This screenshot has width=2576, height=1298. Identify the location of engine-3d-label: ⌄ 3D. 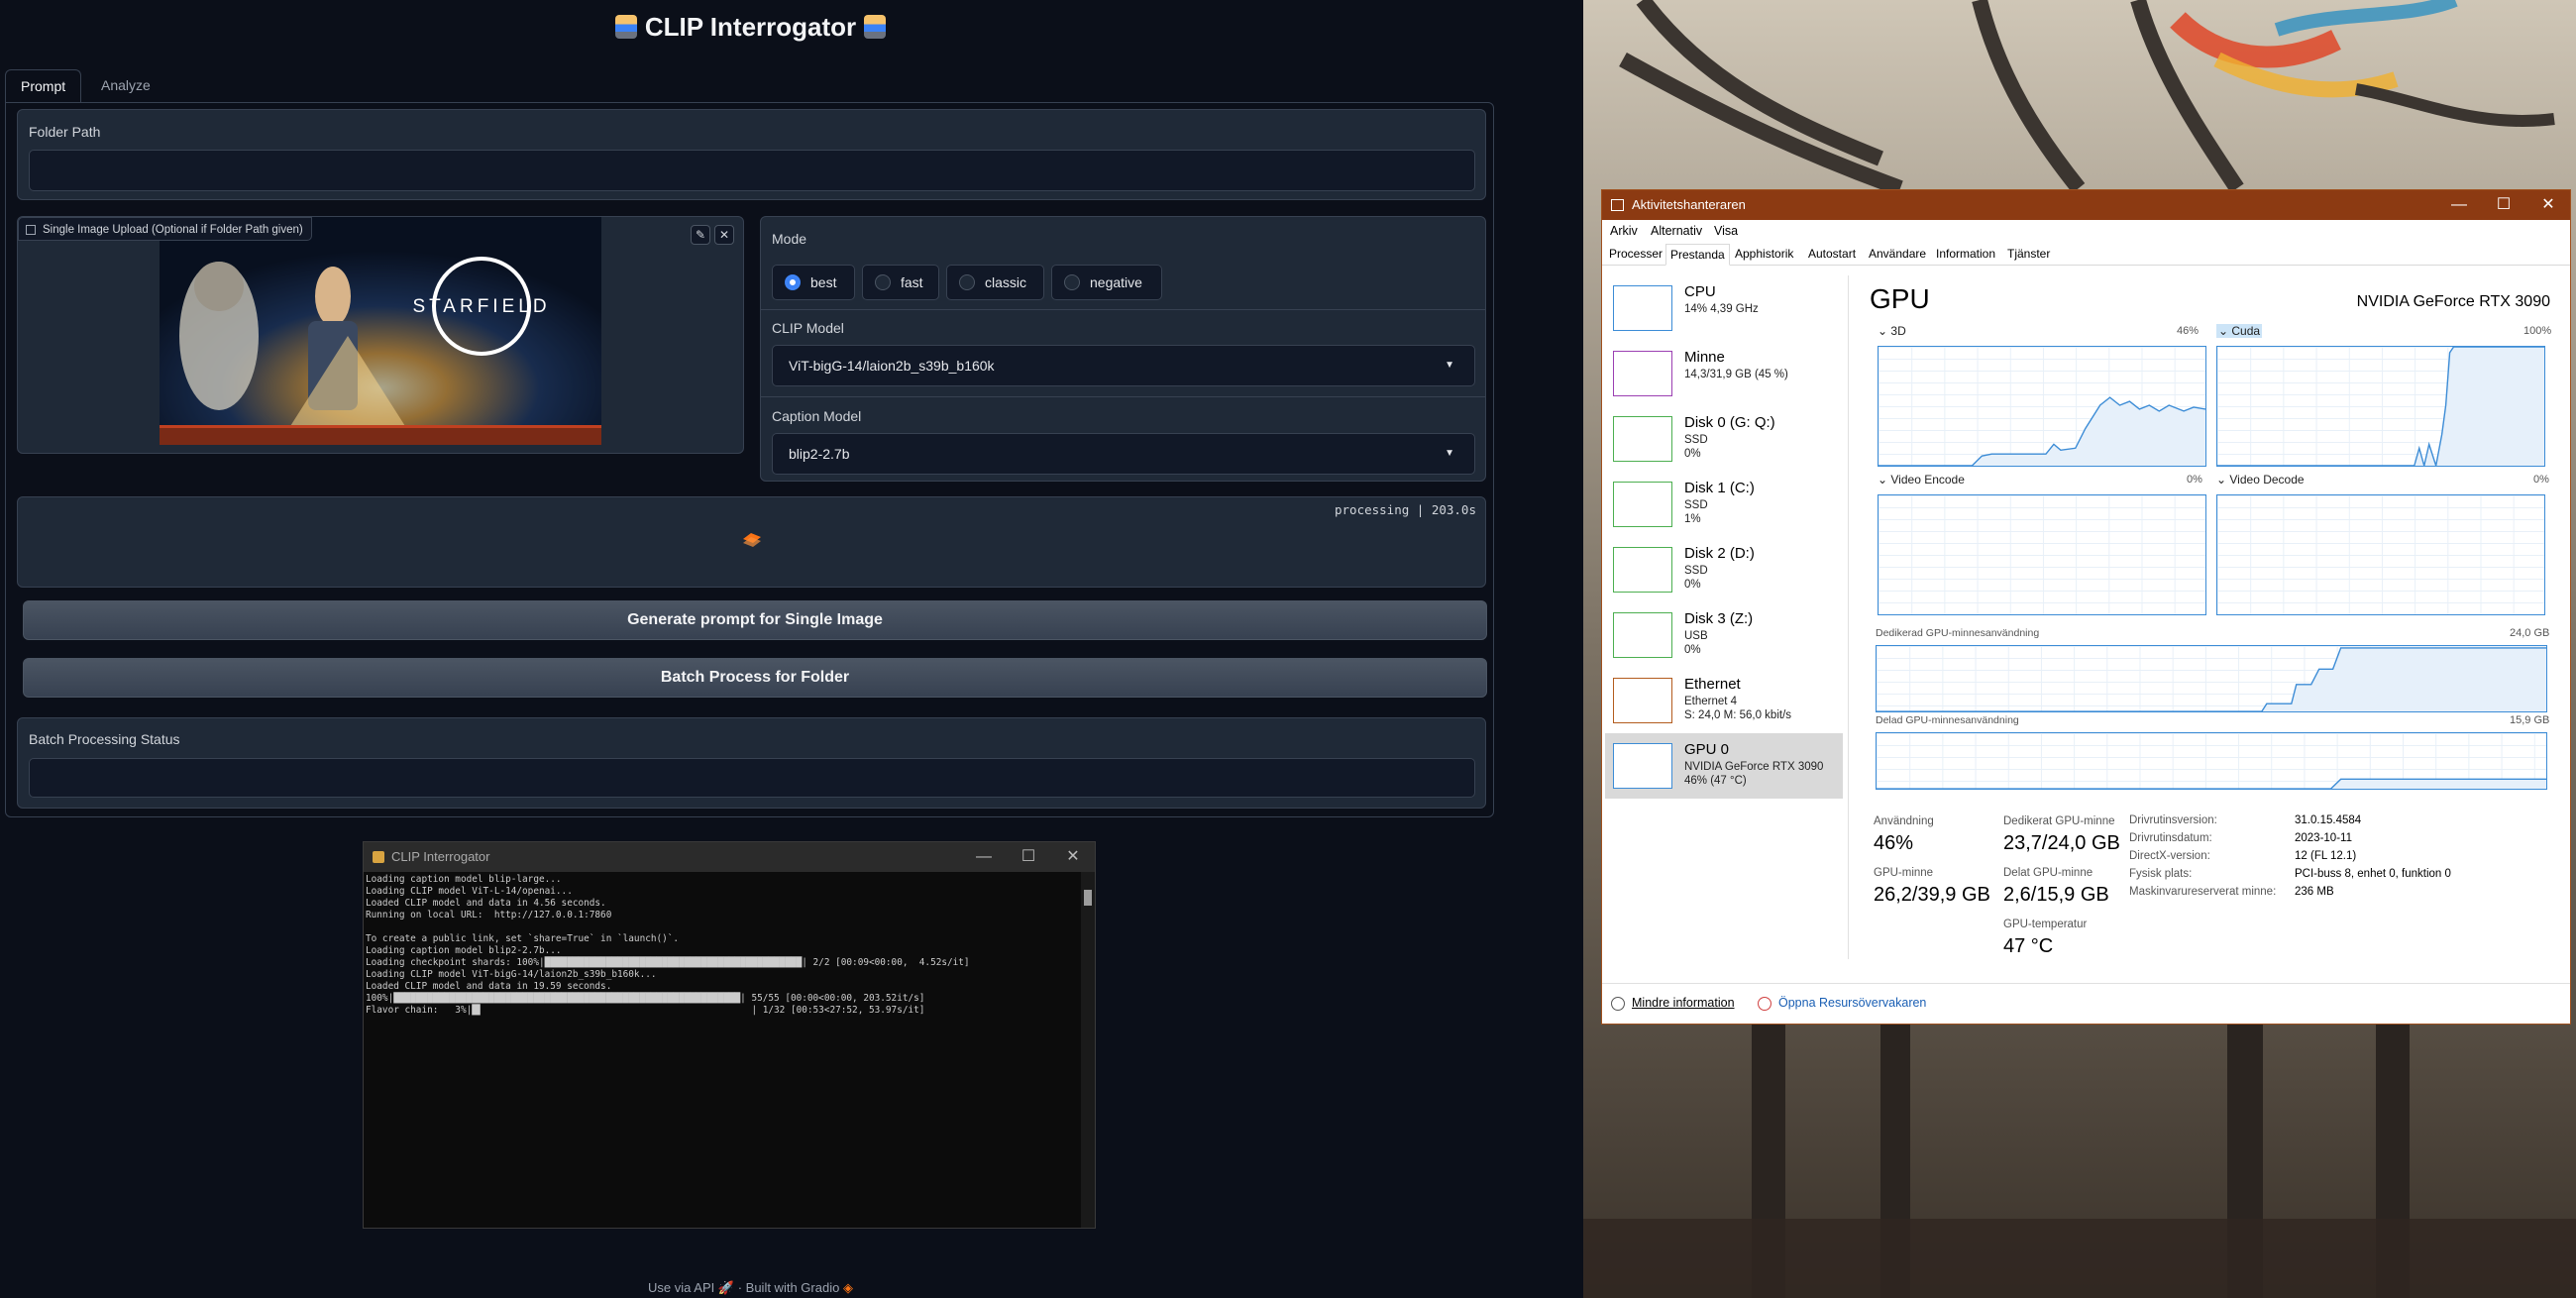
(1892, 331).